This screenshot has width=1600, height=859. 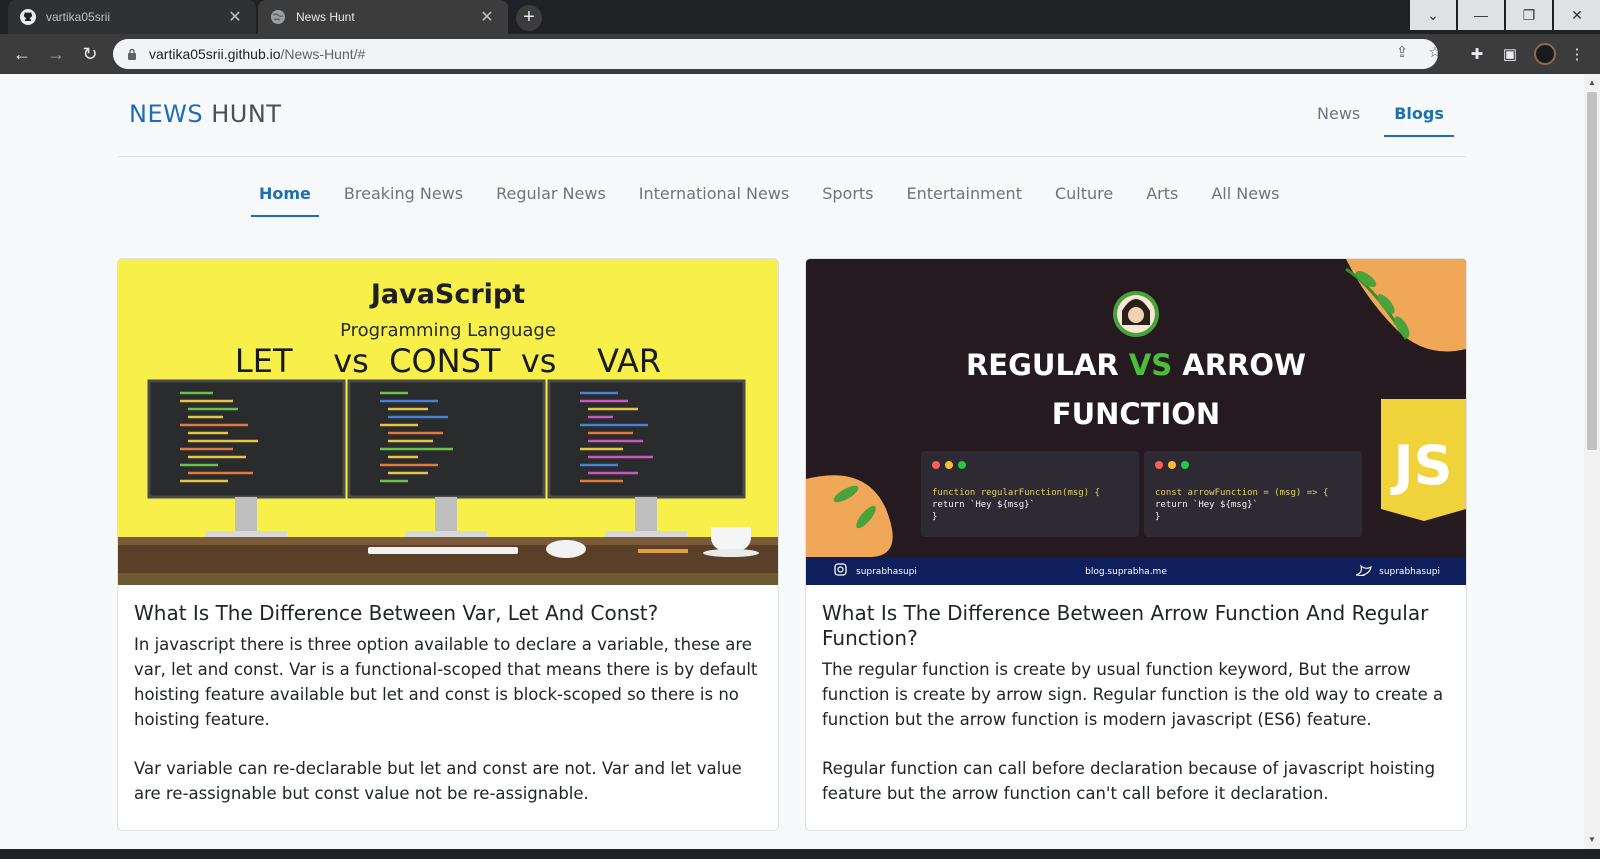 I want to click on scroll-up-arrow-icon: ▲, so click(x=1592, y=83).